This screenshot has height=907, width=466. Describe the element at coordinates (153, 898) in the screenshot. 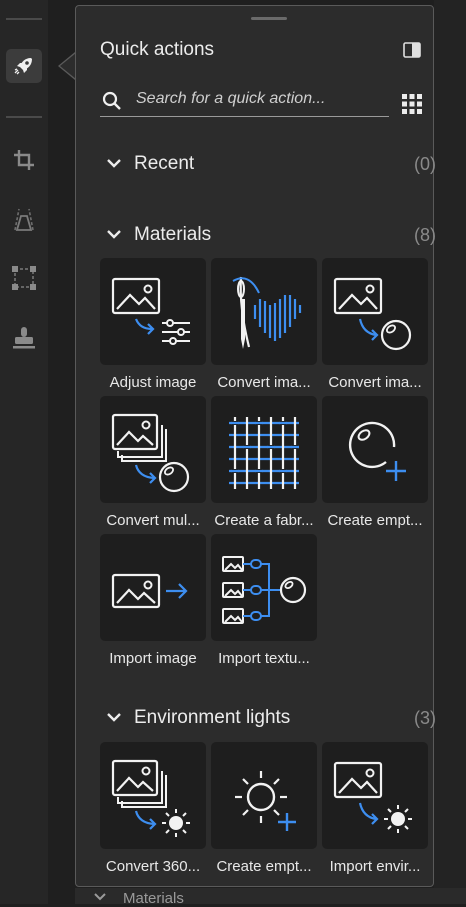

I see `background-section-label: Materials` at that location.